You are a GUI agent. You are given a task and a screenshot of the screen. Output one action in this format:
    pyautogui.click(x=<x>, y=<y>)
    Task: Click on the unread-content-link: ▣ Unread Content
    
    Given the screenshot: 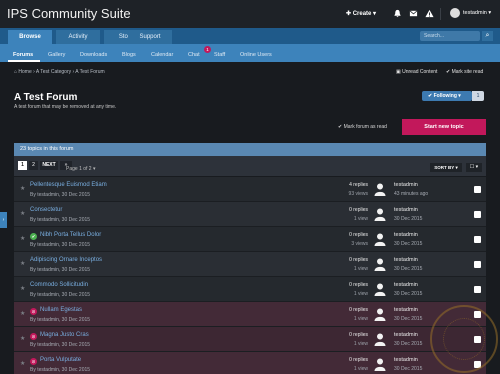 What is the action you would take?
    pyautogui.click(x=416, y=72)
    